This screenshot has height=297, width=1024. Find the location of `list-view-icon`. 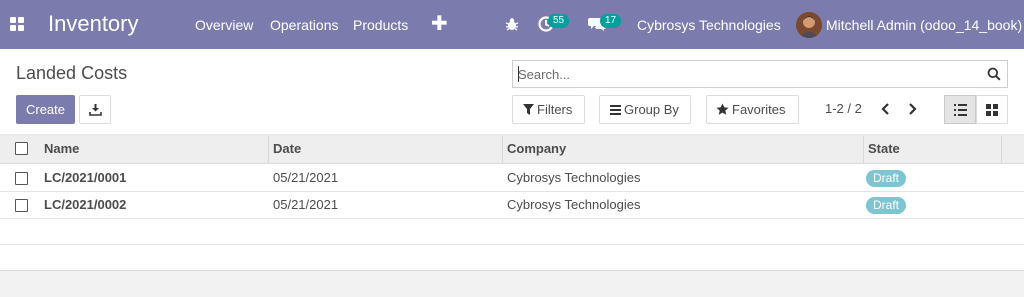

list-view-icon is located at coordinates (960, 110).